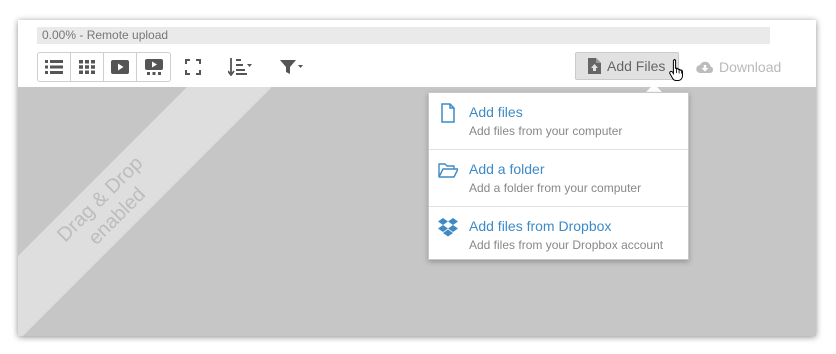 This screenshot has height=354, width=836. What do you see at coordinates (448, 227) in the screenshot?
I see `dropbox-icon` at bounding box center [448, 227].